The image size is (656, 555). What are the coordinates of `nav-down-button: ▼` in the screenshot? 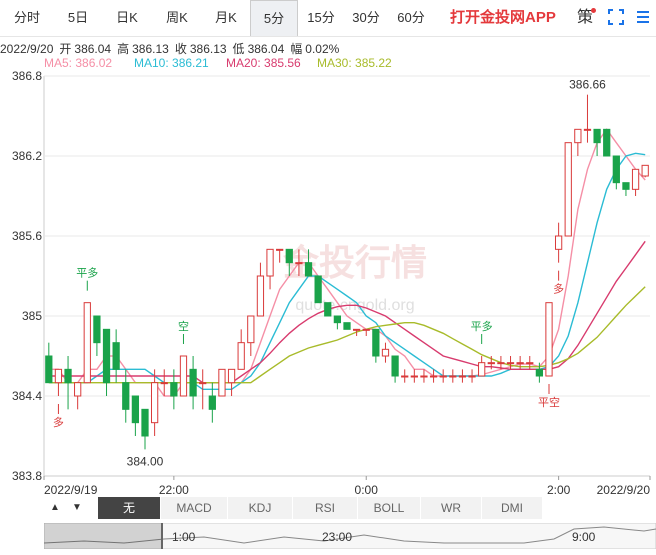 It's located at (77, 508).